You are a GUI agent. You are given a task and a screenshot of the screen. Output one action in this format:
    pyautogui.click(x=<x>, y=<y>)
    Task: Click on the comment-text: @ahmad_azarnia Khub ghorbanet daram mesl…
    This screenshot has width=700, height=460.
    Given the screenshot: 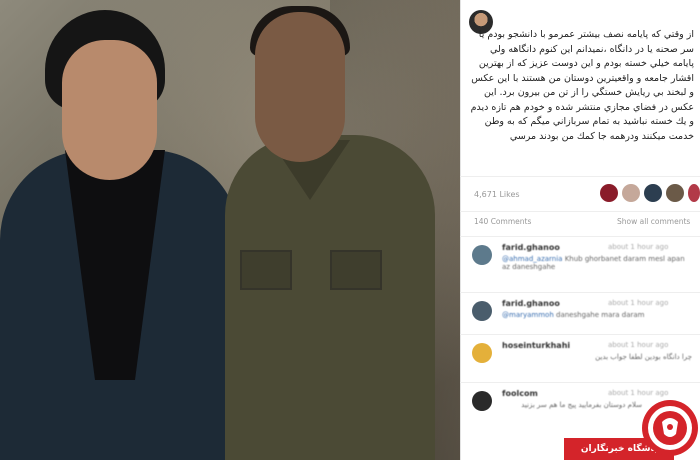 What is the action you would take?
    pyautogui.click(x=597, y=263)
    